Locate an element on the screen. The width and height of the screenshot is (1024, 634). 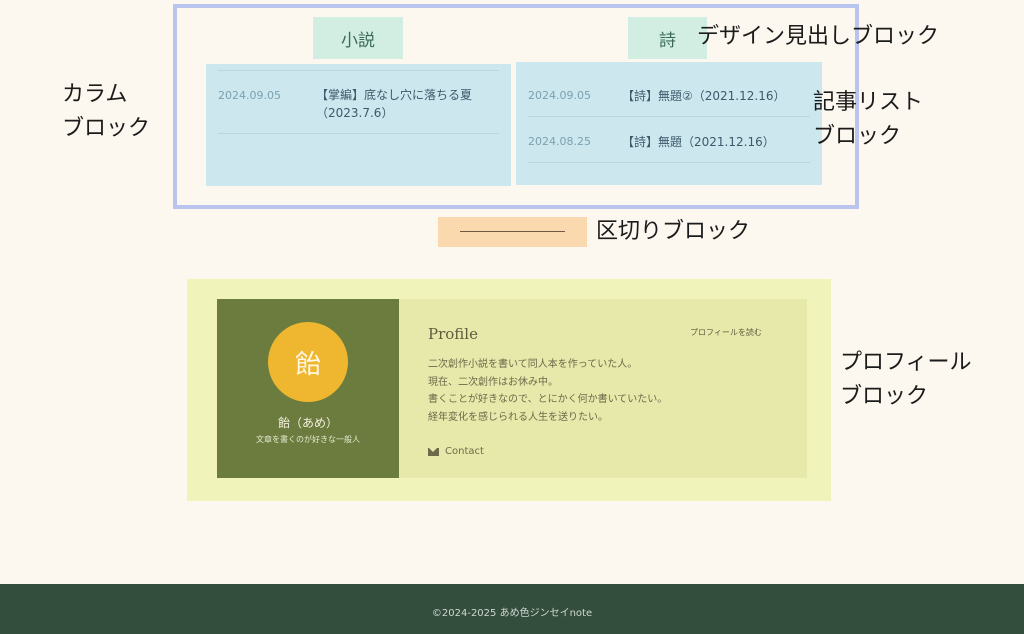
label-article-line1: 記事リスト is located at coordinates (868, 102).